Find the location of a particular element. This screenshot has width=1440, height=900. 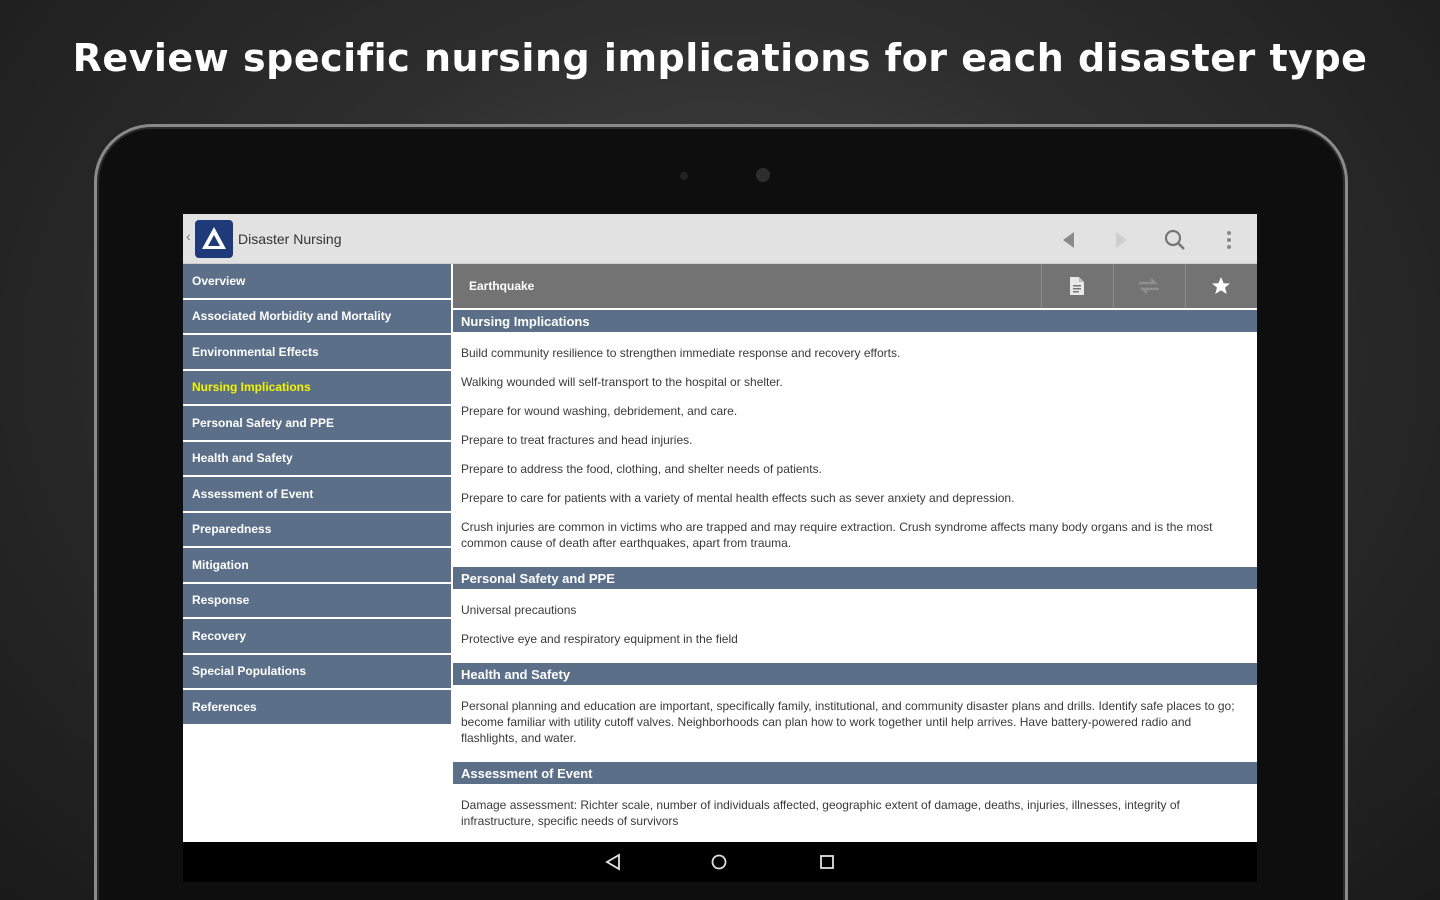

topic-title: Earthquake is located at coordinates (502, 286).